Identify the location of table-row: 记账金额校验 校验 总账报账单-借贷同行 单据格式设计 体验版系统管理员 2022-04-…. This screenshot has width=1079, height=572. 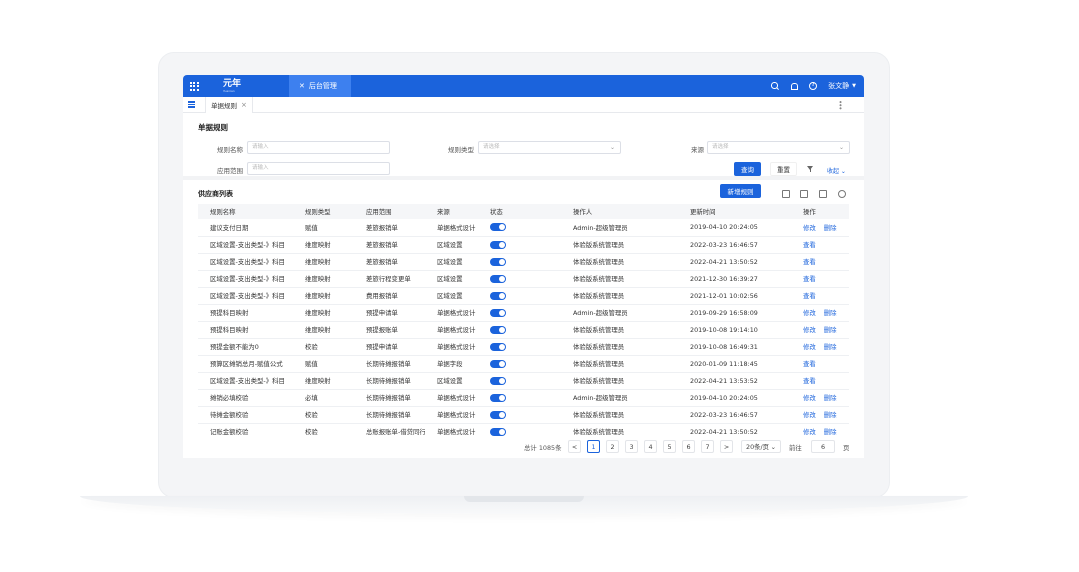
(523, 429).